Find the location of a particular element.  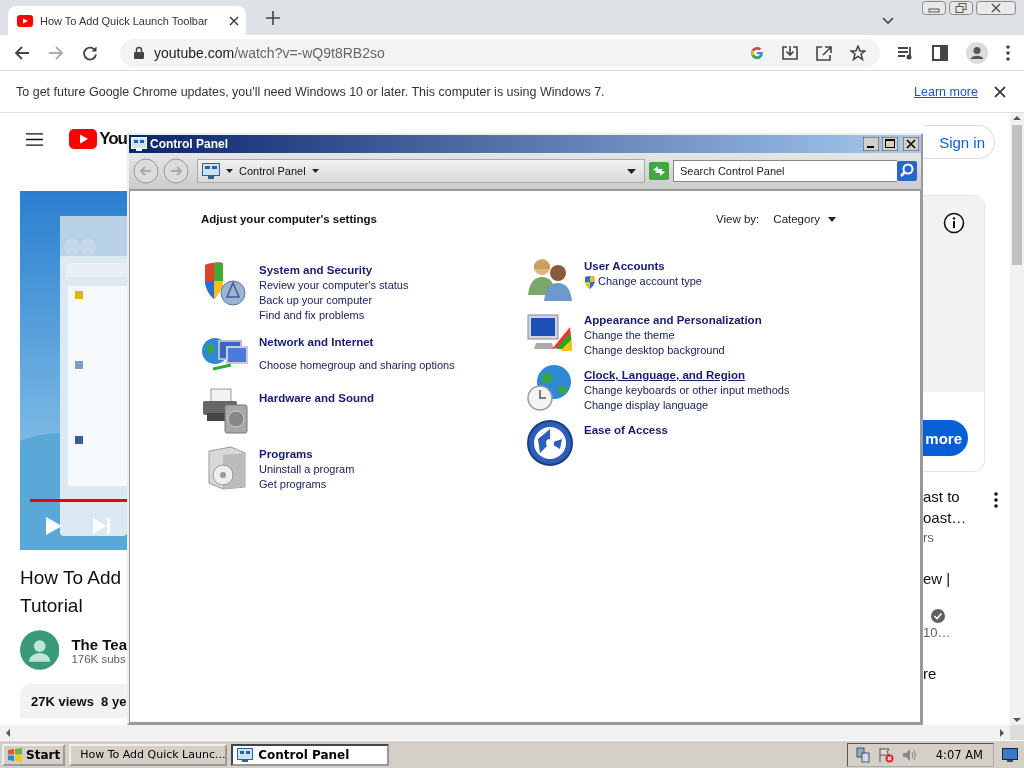

category-link: Hardware and Sound is located at coordinates (317, 398).